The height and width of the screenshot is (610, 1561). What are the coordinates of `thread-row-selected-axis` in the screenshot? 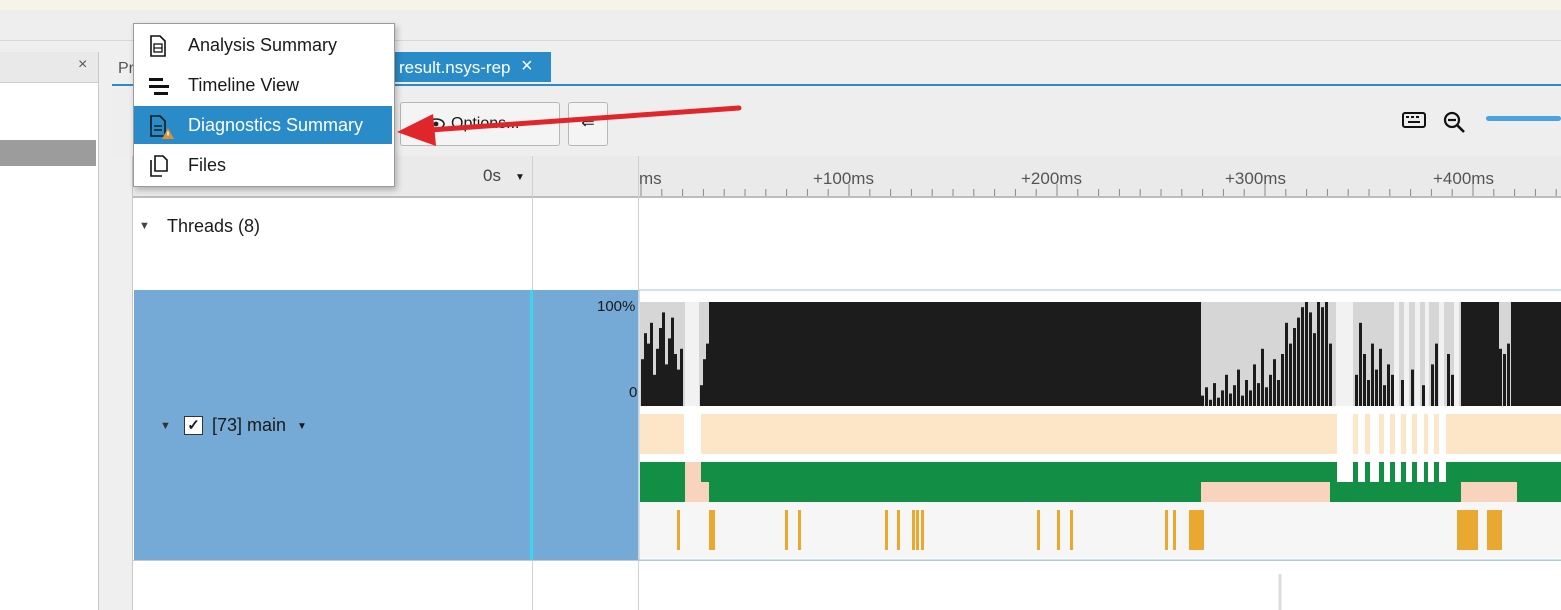 It's located at (585, 425).